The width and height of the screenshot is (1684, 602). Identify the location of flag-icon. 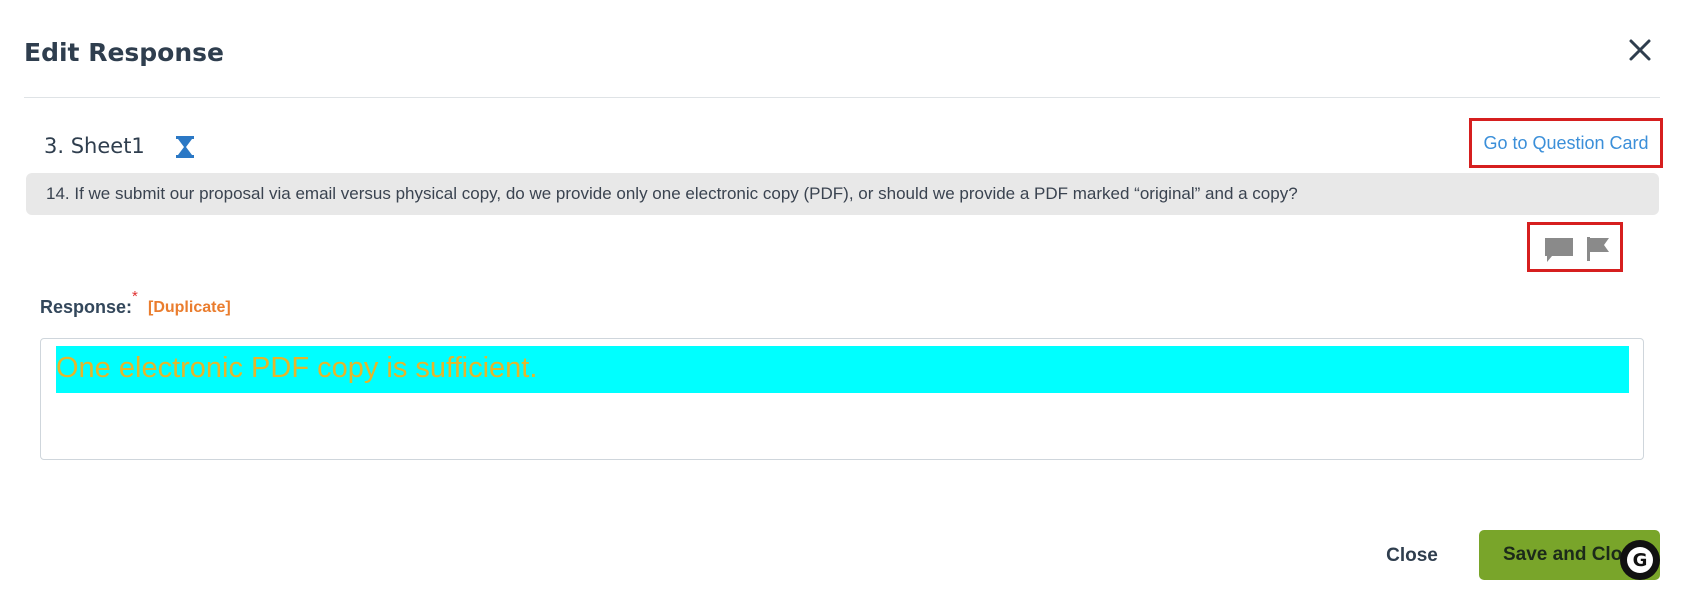
(1598, 249).